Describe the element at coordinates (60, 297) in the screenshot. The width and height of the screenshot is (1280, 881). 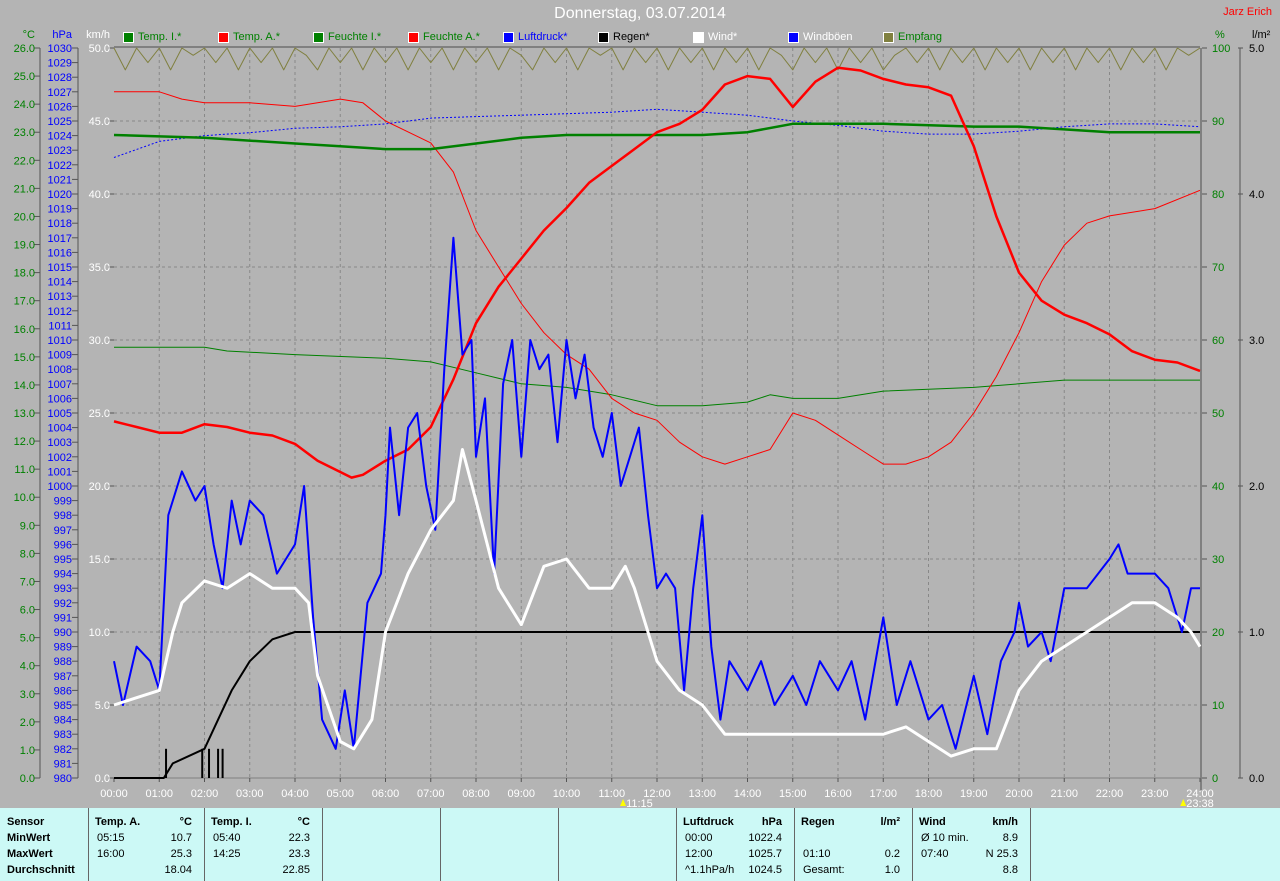
I see `axis-tick-label-pressure: 1013` at that location.